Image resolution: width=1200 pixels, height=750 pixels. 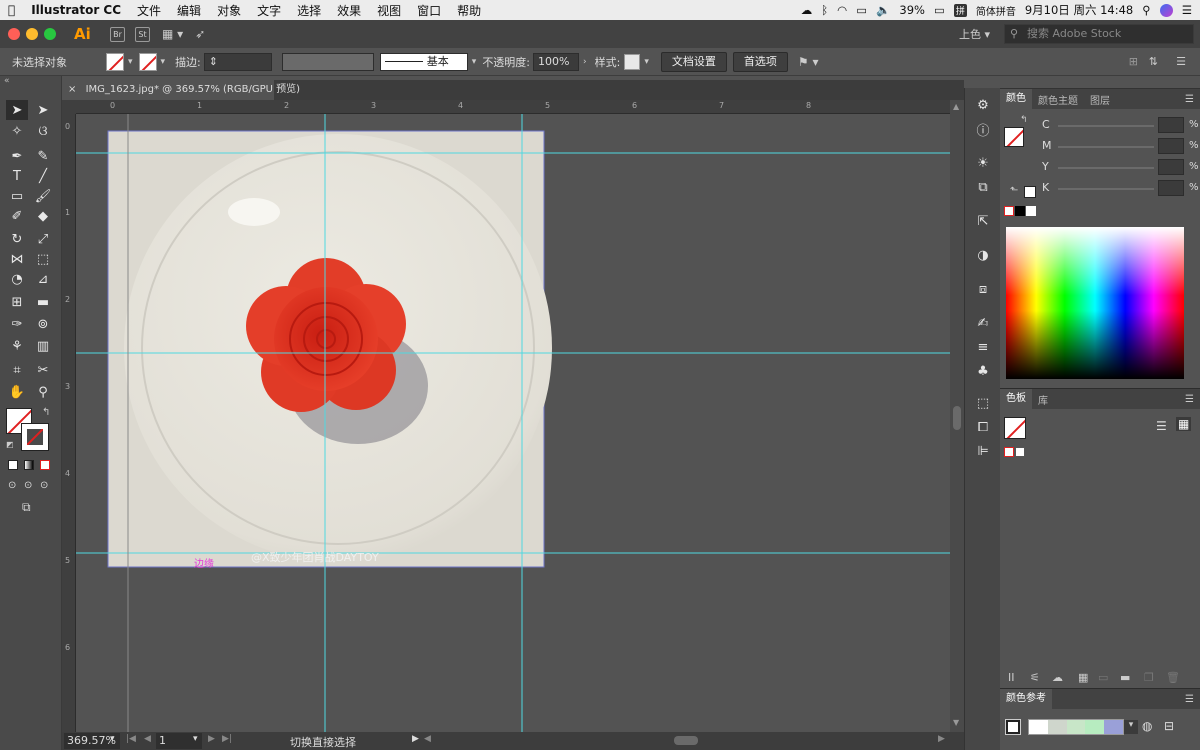 What do you see at coordinates (1014, 190) in the screenshot?
I see `out-of-gamut-icon: ⬑` at bounding box center [1014, 190].